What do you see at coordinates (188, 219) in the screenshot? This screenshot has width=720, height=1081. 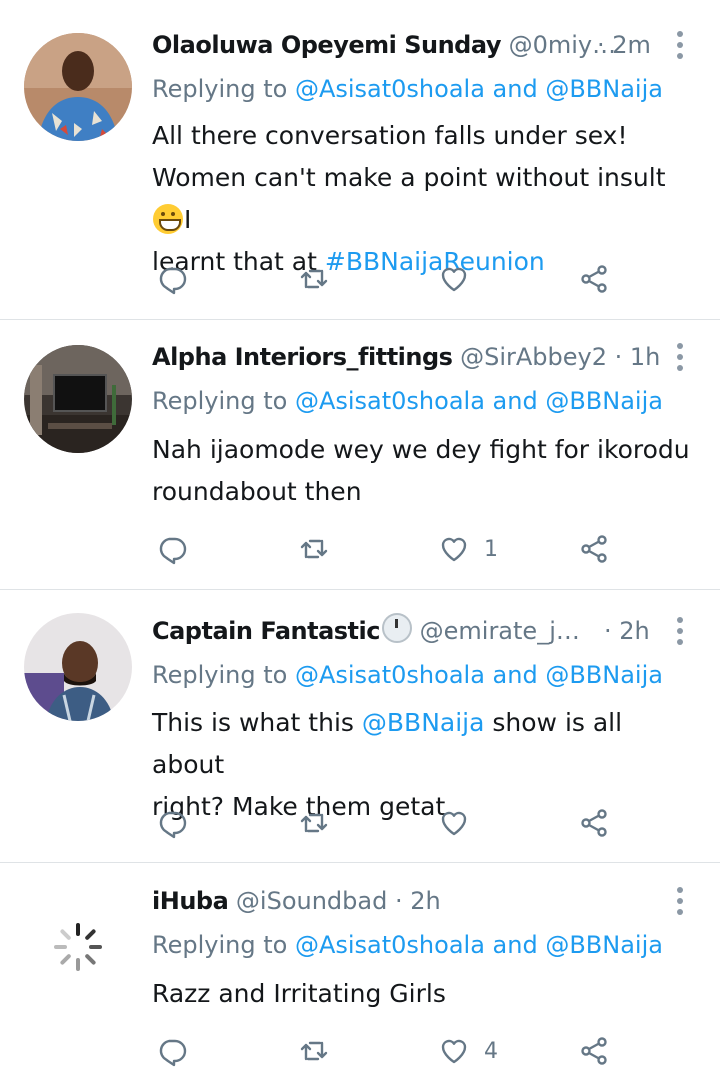 I see `tweet-text-fragment: I` at bounding box center [188, 219].